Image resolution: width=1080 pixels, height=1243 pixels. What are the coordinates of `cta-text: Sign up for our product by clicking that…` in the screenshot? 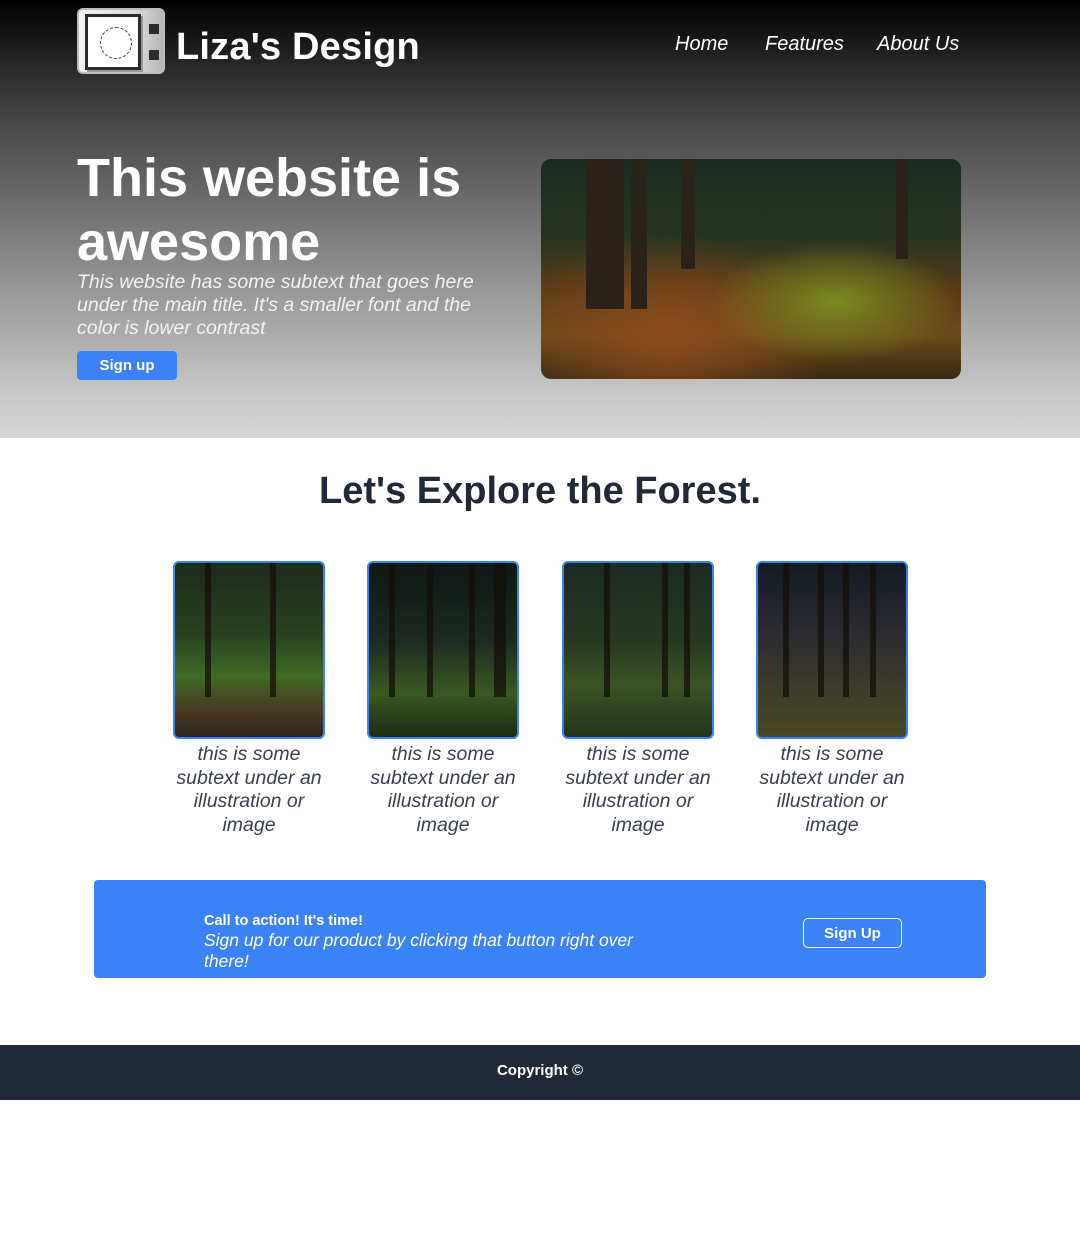 It's located at (418, 950).